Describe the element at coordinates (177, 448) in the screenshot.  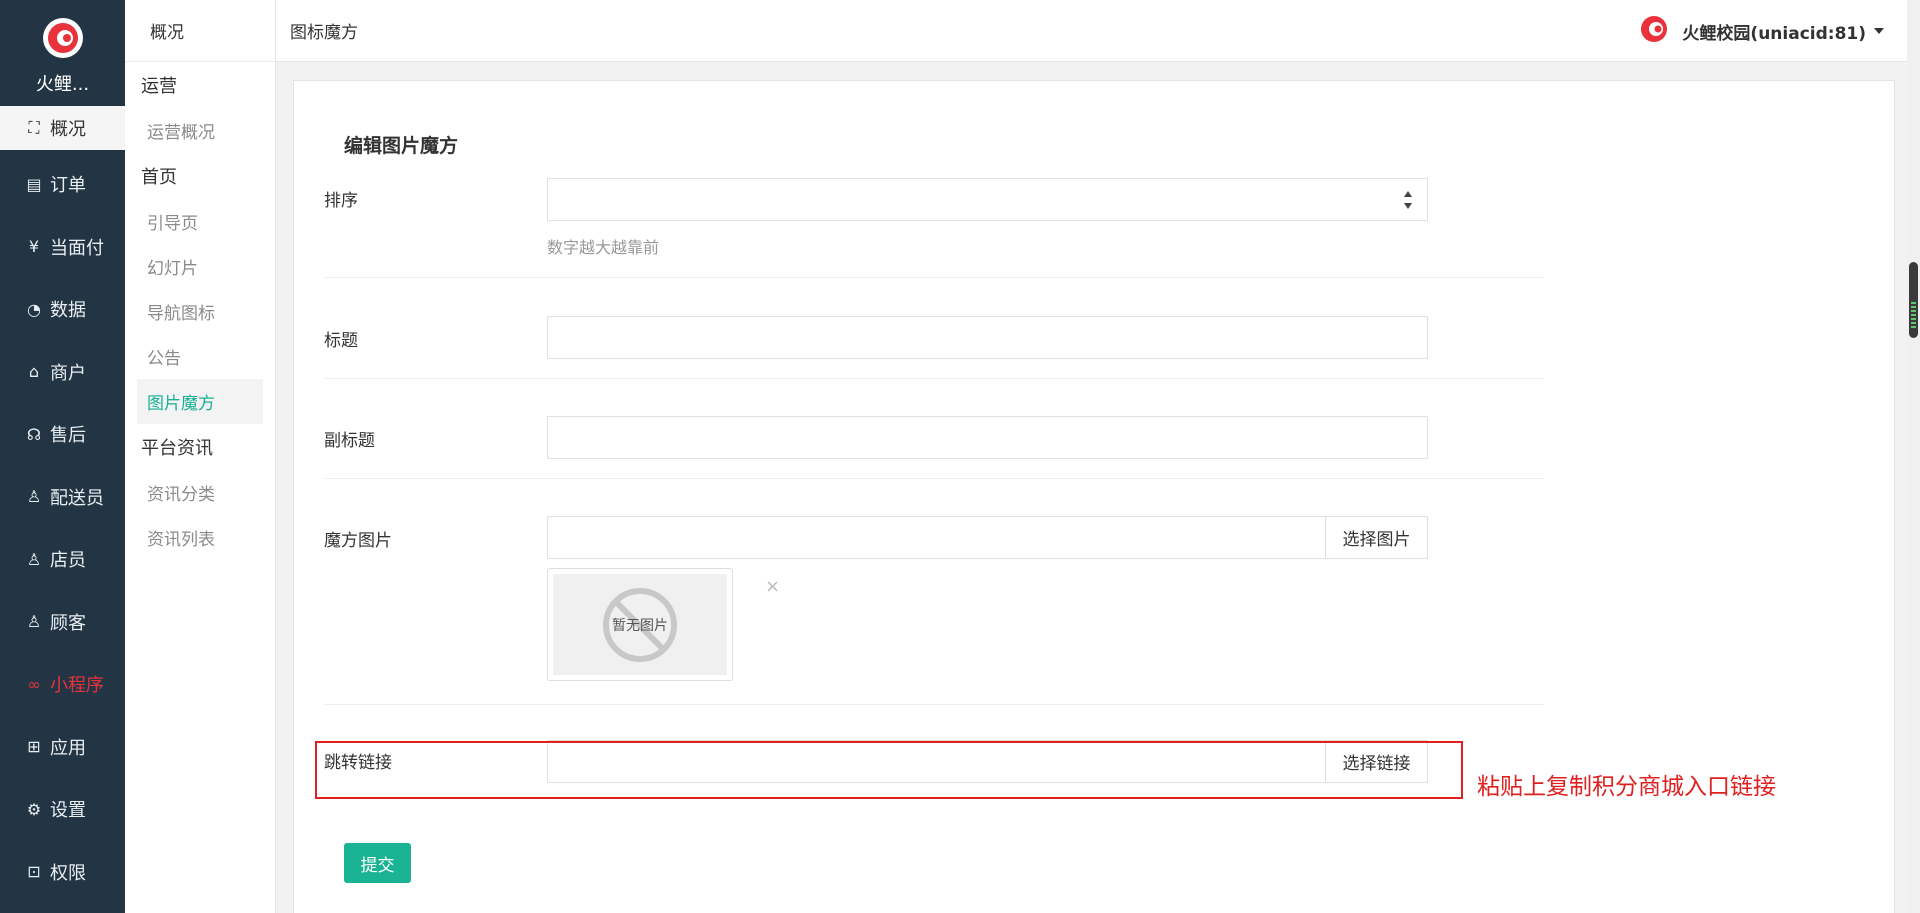
I see `sub-group-platform-news: 平台资讯` at that location.